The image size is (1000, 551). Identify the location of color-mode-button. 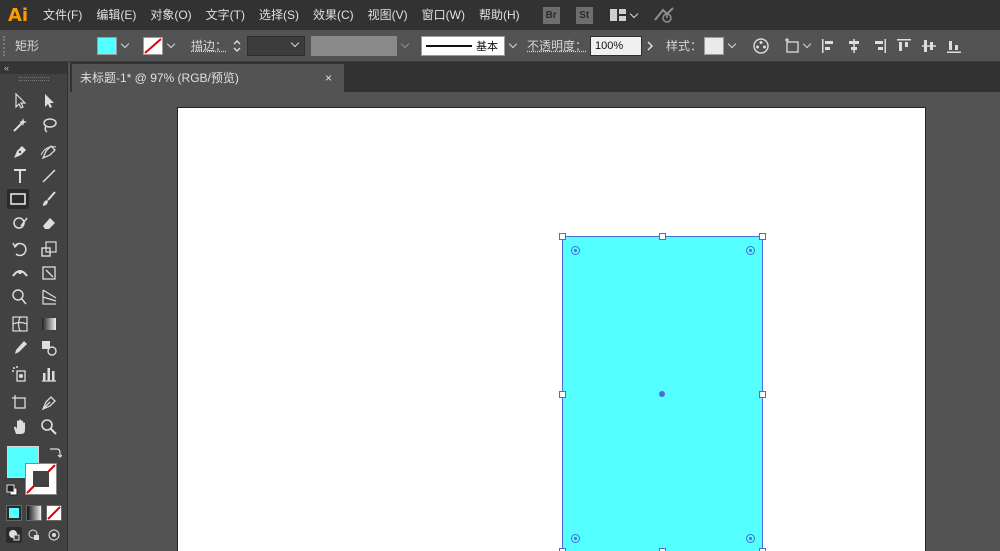
(14, 513).